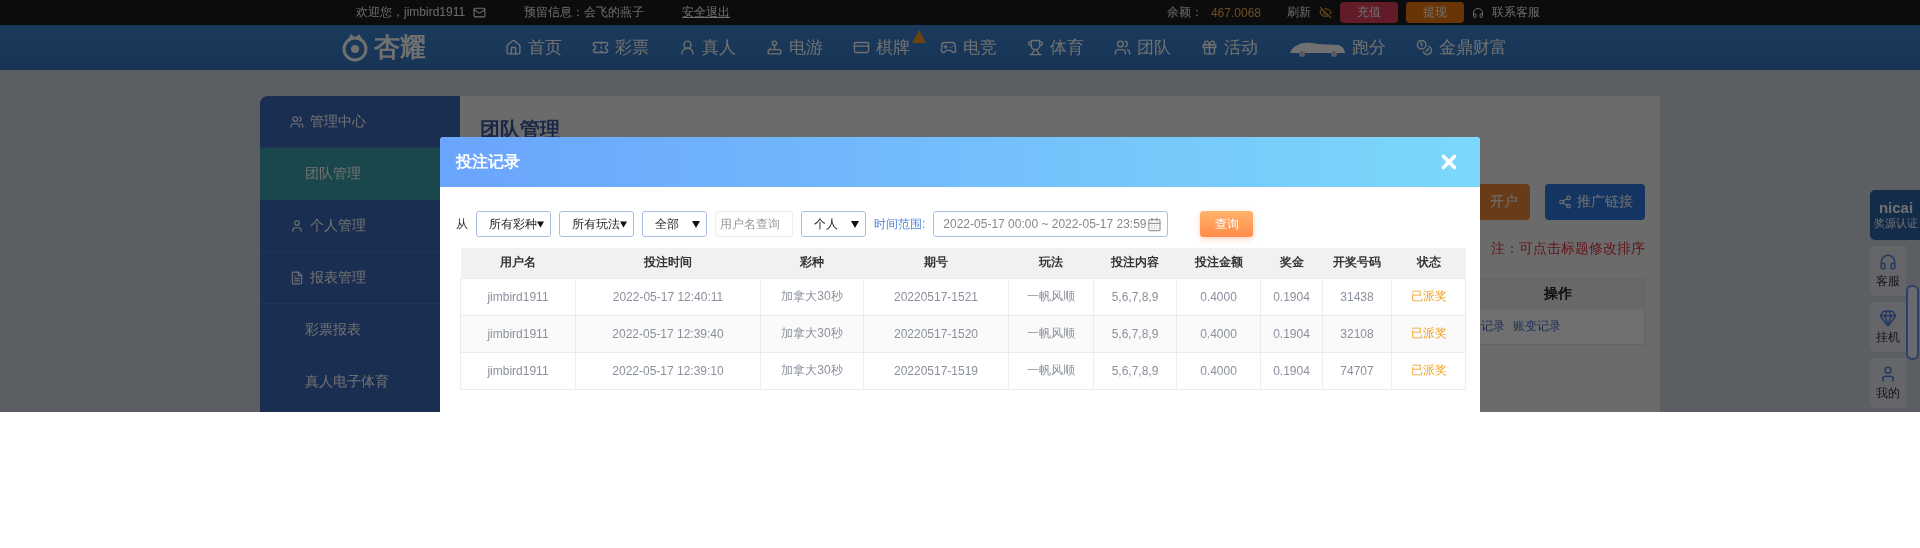  Describe the element at coordinates (1357, 263) in the screenshot. I see `column-header: 开奖号码` at that location.